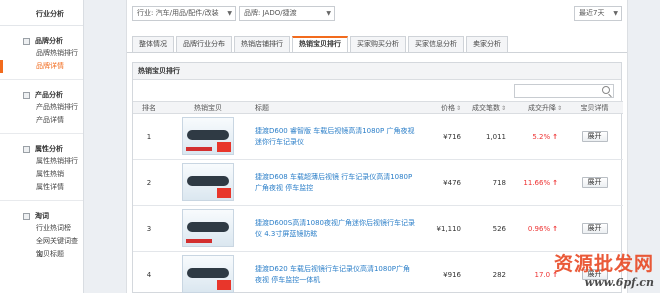 This screenshot has width=660, height=293. I want to click on change-value: 17.0, so click(542, 274).